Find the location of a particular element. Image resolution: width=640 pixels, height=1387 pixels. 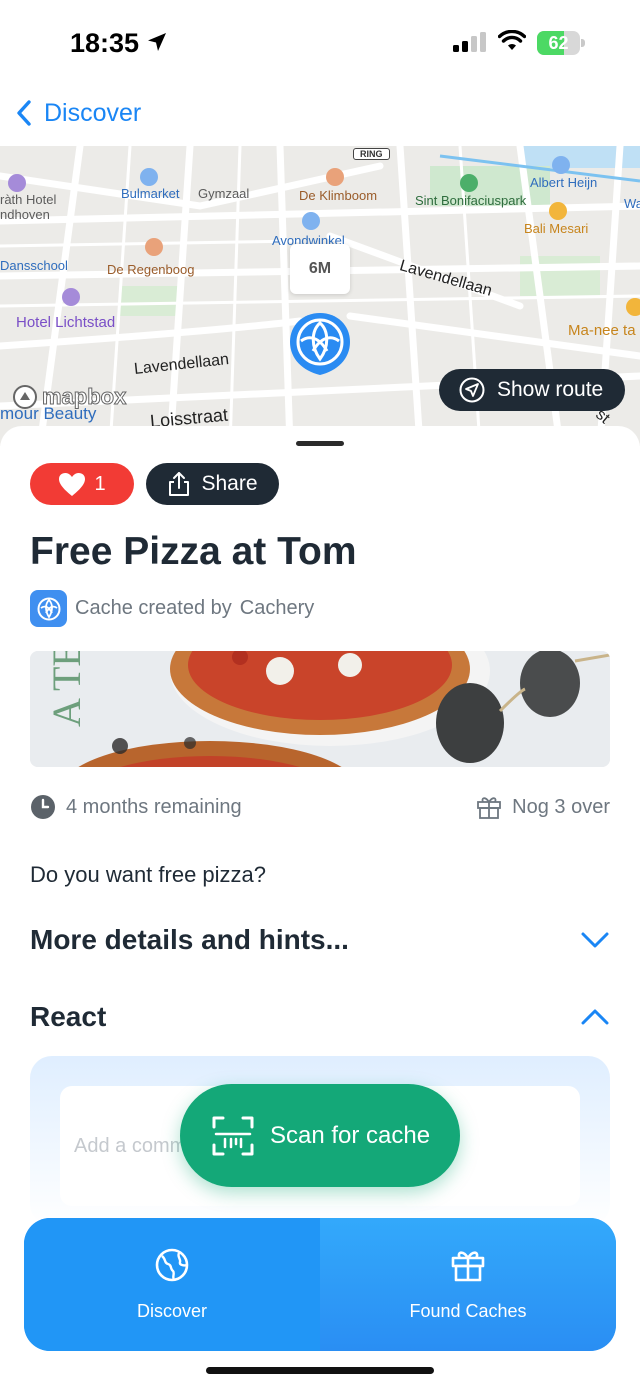

tab-found-caches-label: Found Caches is located at coordinates (468, 1311).